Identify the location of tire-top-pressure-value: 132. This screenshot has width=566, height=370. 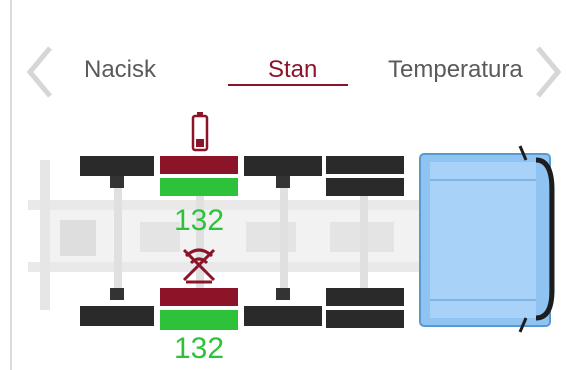
(199, 220).